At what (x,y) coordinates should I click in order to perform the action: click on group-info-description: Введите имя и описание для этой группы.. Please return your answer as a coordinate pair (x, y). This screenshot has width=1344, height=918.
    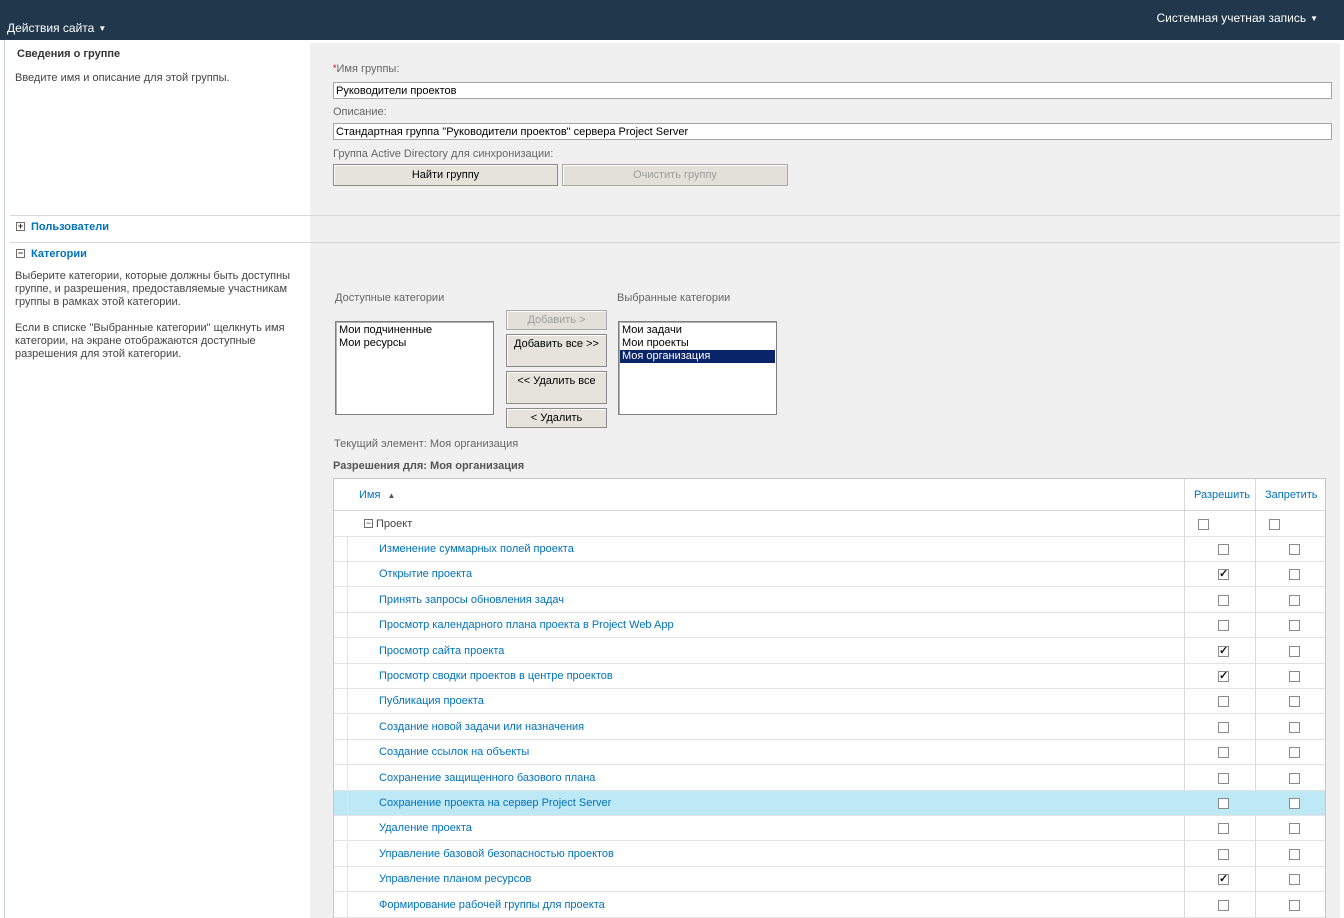
    Looking at the image, I should click on (122, 78).